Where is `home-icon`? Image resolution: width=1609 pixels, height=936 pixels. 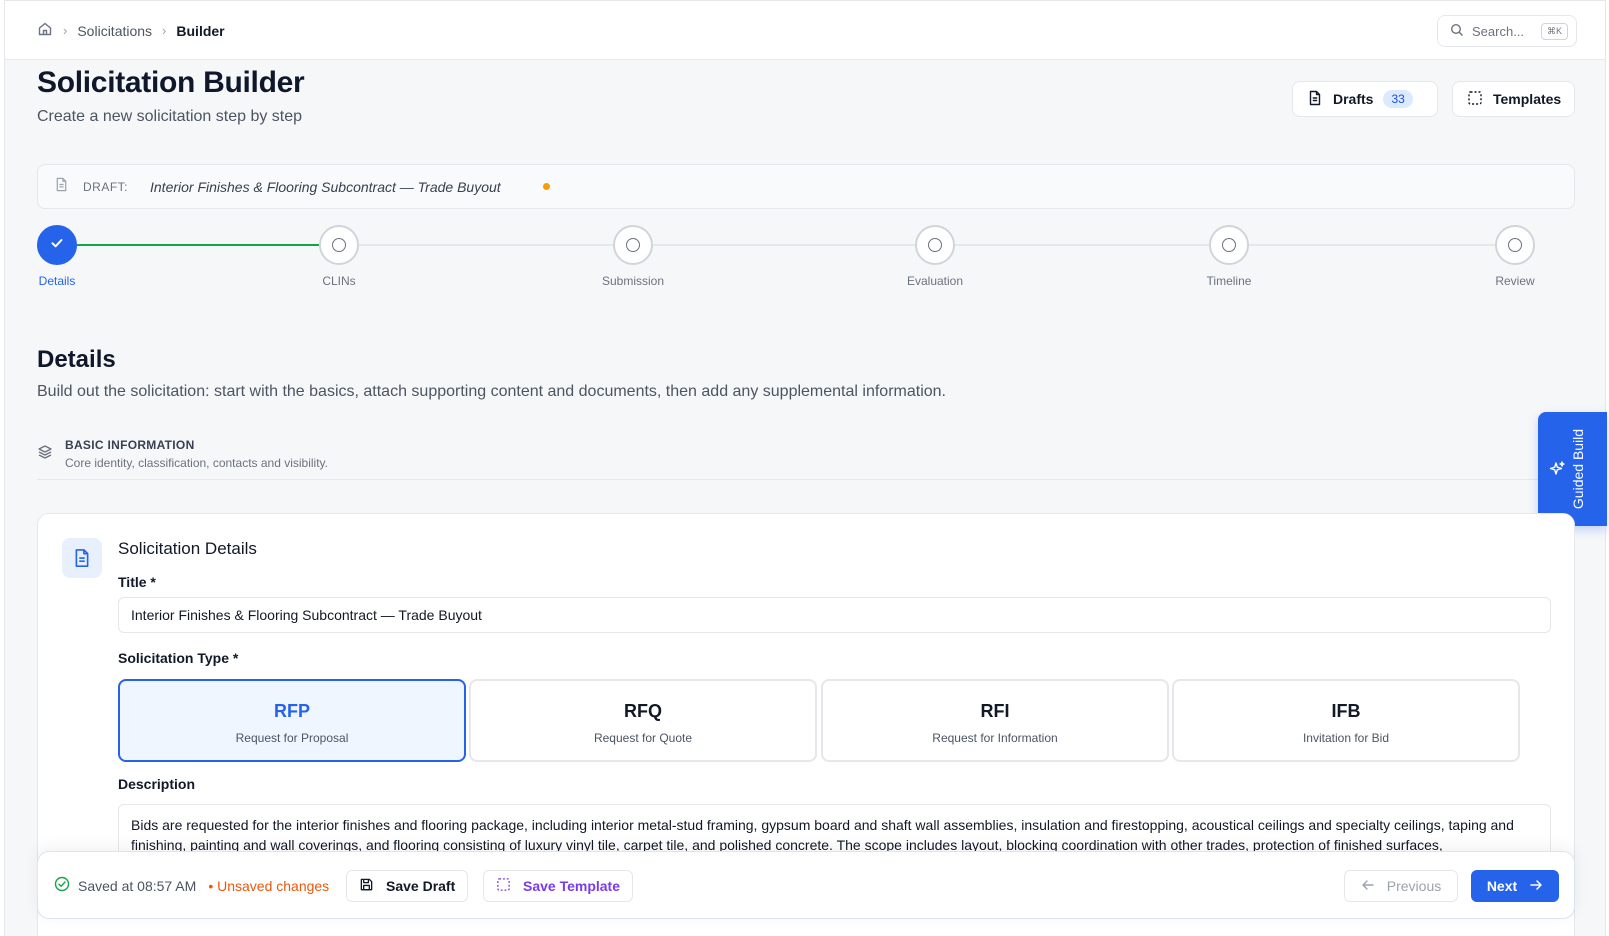 home-icon is located at coordinates (45, 30).